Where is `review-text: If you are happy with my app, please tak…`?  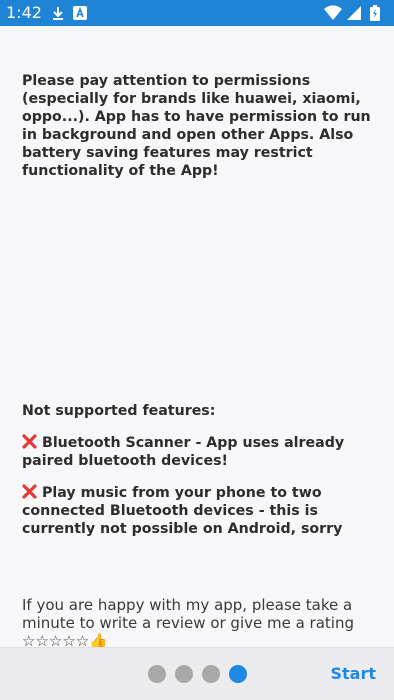
review-text: If you are happy with my app, please tak… is located at coordinates (188, 621).